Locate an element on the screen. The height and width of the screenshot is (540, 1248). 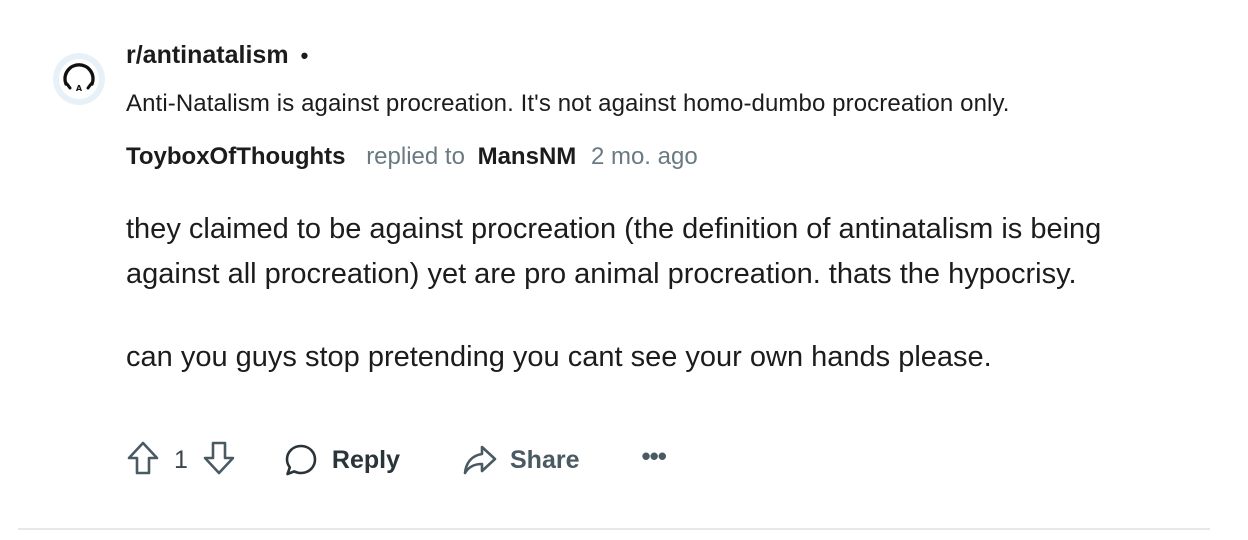
replied-to-label: replied to is located at coordinates (415, 156).